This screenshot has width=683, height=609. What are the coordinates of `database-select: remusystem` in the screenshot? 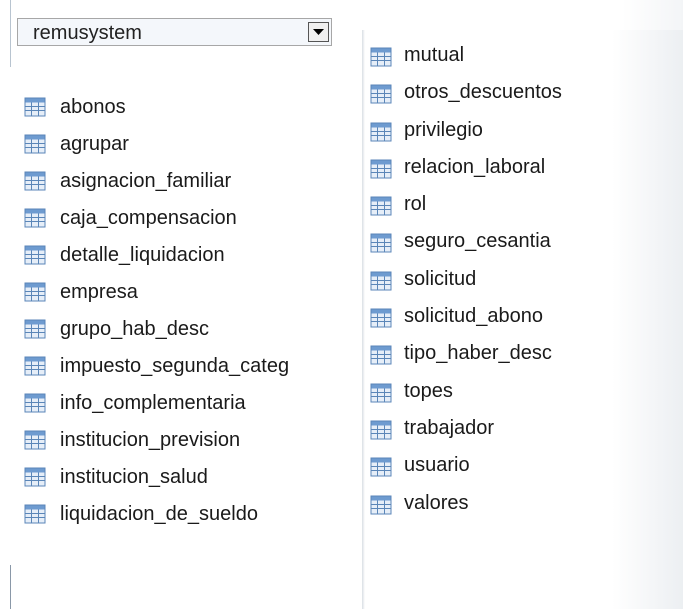 It's located at (174, 32).